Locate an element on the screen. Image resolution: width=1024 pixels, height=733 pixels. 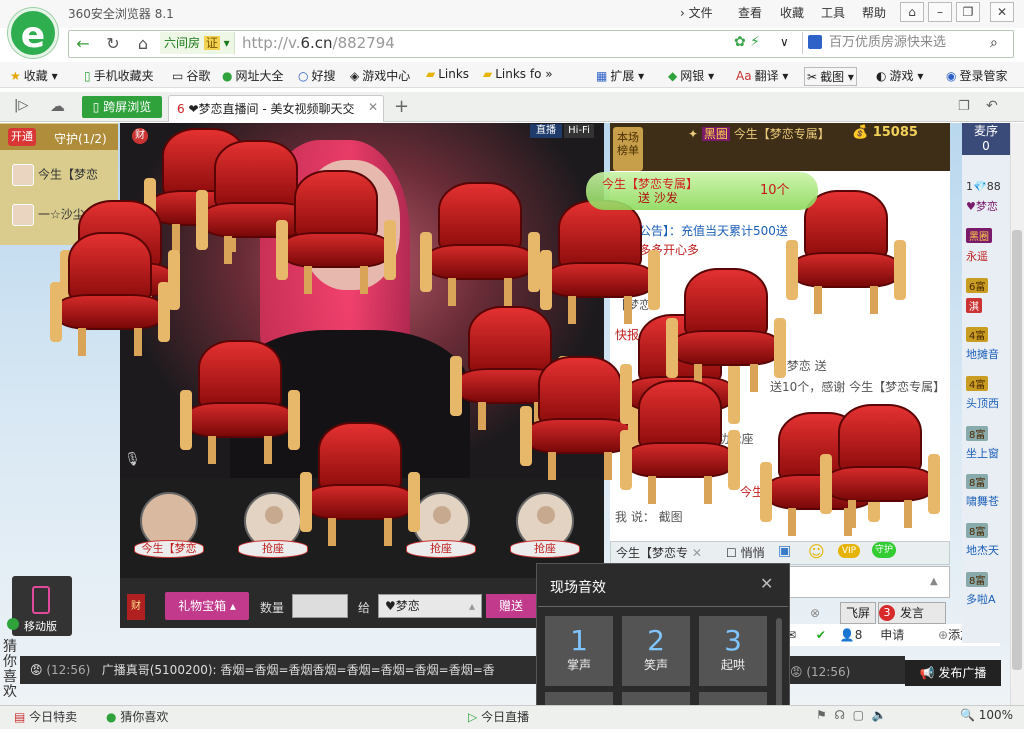
quantity-stepper is located at coordinates (320, 606).